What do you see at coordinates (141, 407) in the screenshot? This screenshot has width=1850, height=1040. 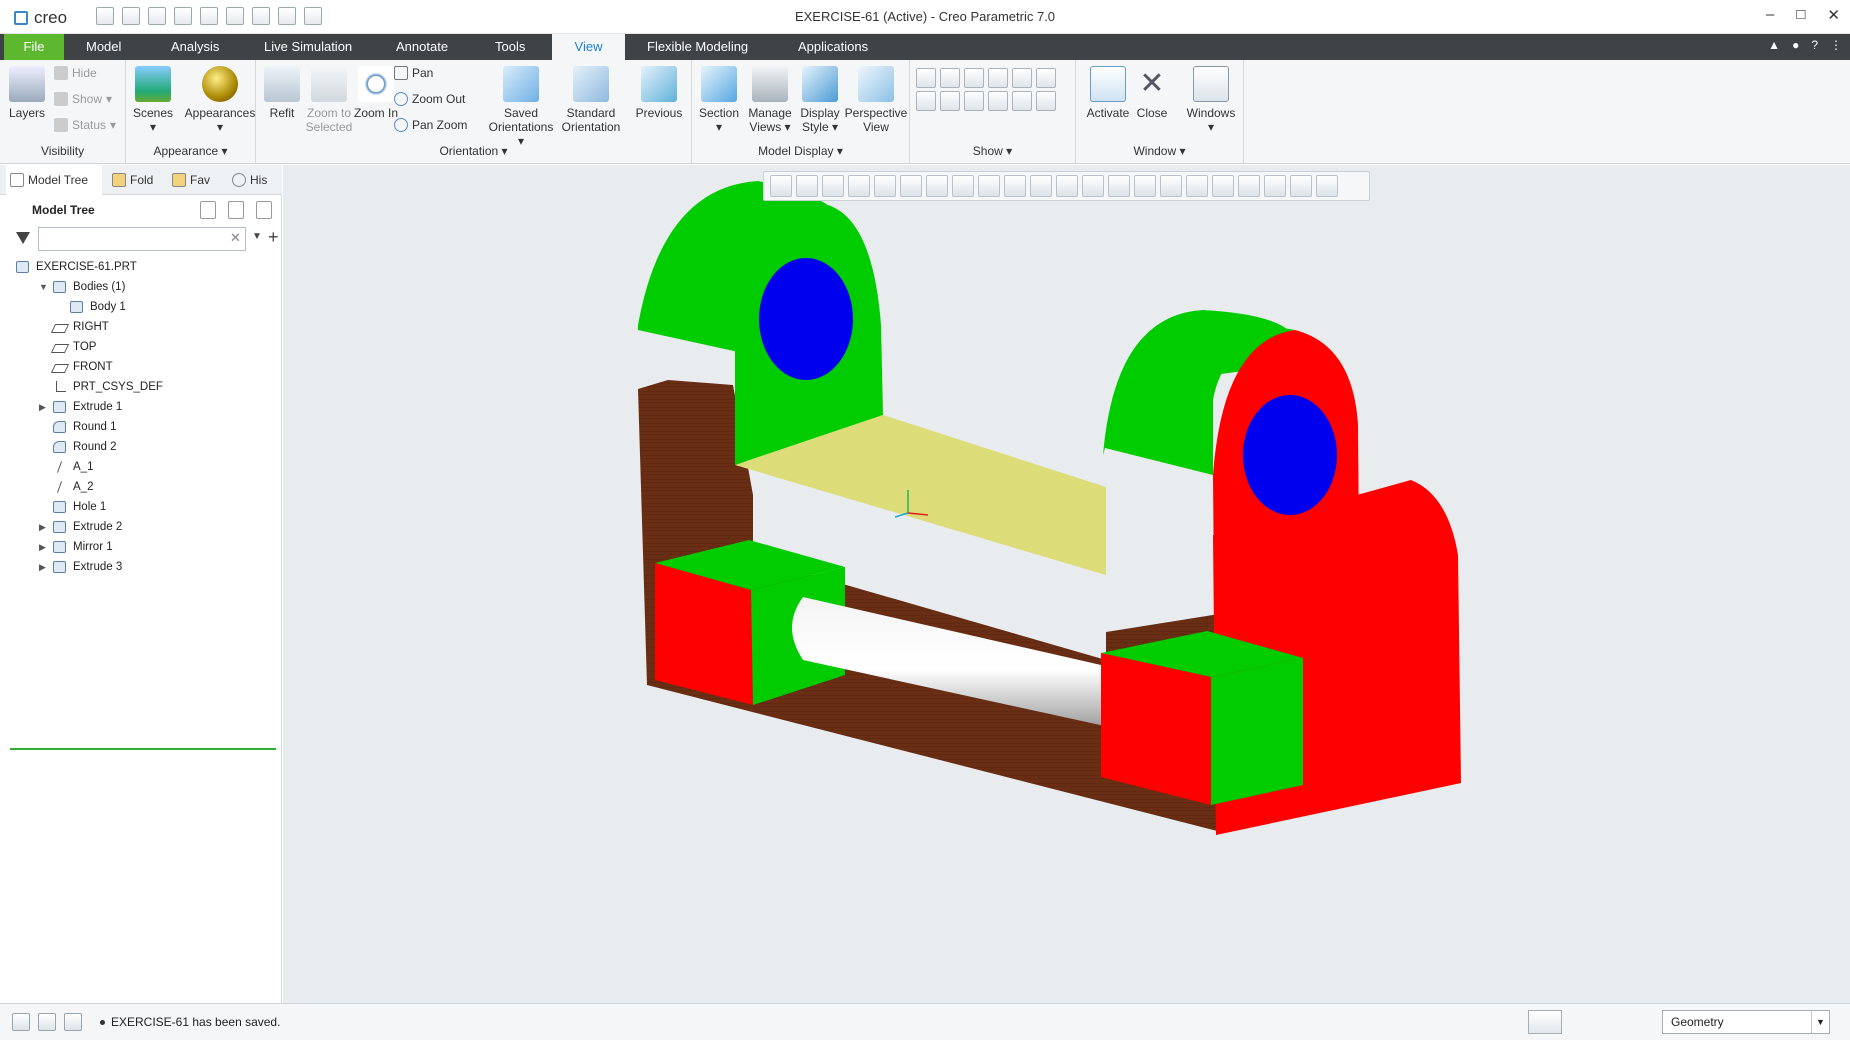 I see `tree-item: ▶ Extrude 1` at bounding box center [141, 407].